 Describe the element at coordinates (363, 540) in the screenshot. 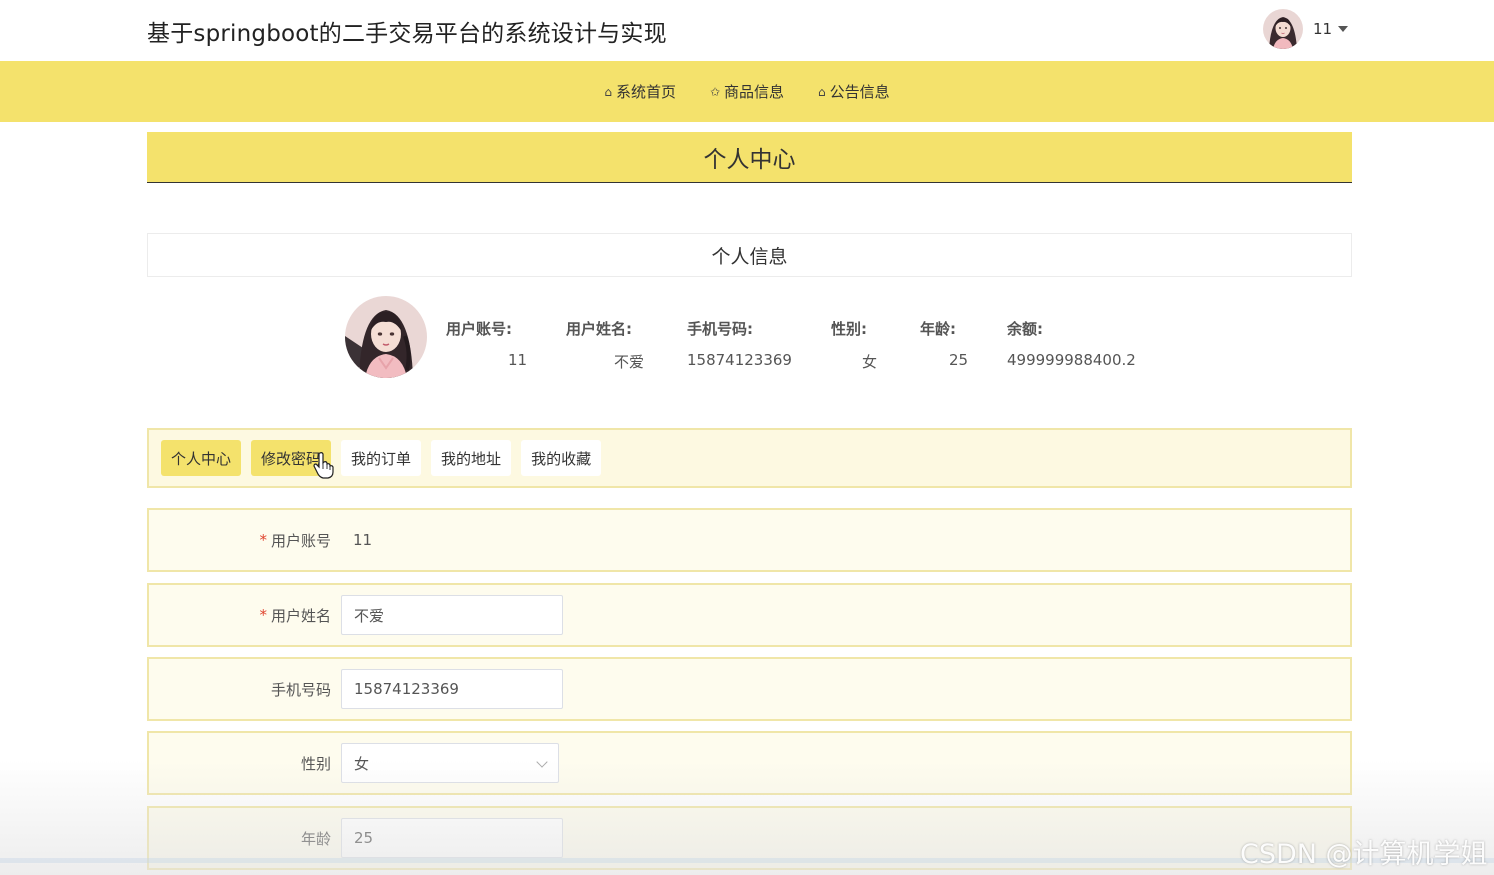

I see `account-value: 11` at that location.